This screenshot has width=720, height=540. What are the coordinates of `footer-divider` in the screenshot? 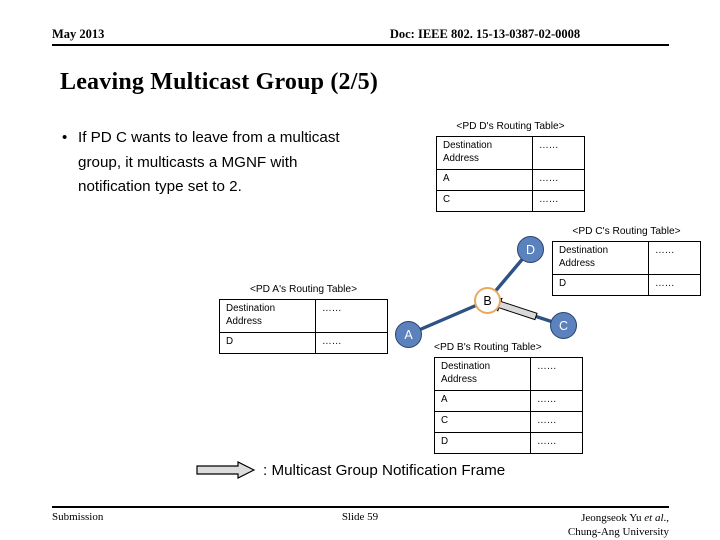 It's located at (360, 507).